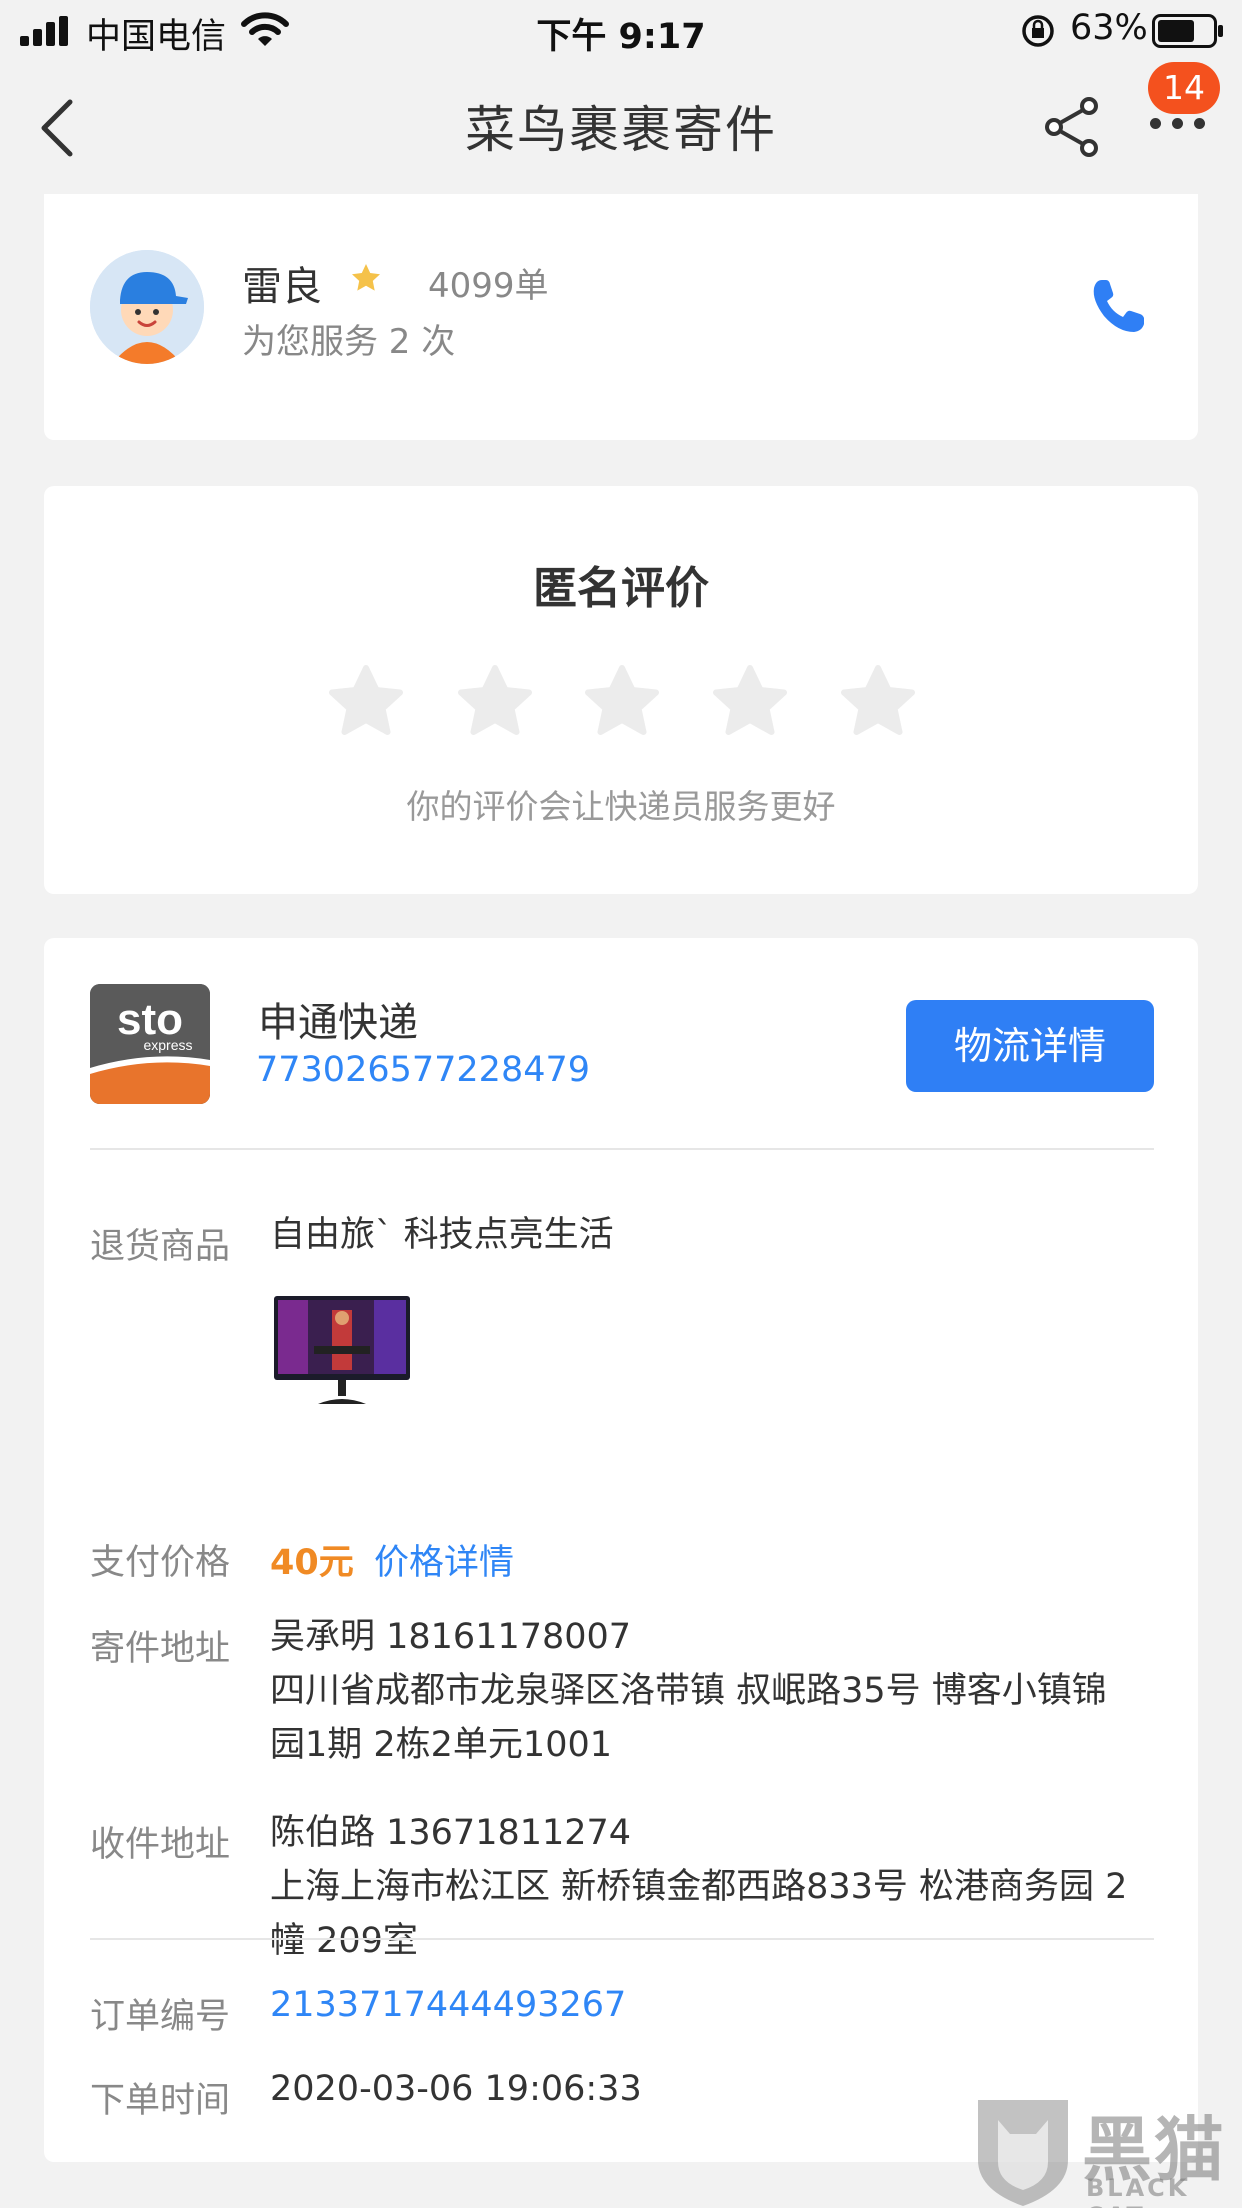 The height and width of the screenshot is (2208, 1242). I want to click on product-name: 自由旅` 科技点亮生活, so click(442, 1235).